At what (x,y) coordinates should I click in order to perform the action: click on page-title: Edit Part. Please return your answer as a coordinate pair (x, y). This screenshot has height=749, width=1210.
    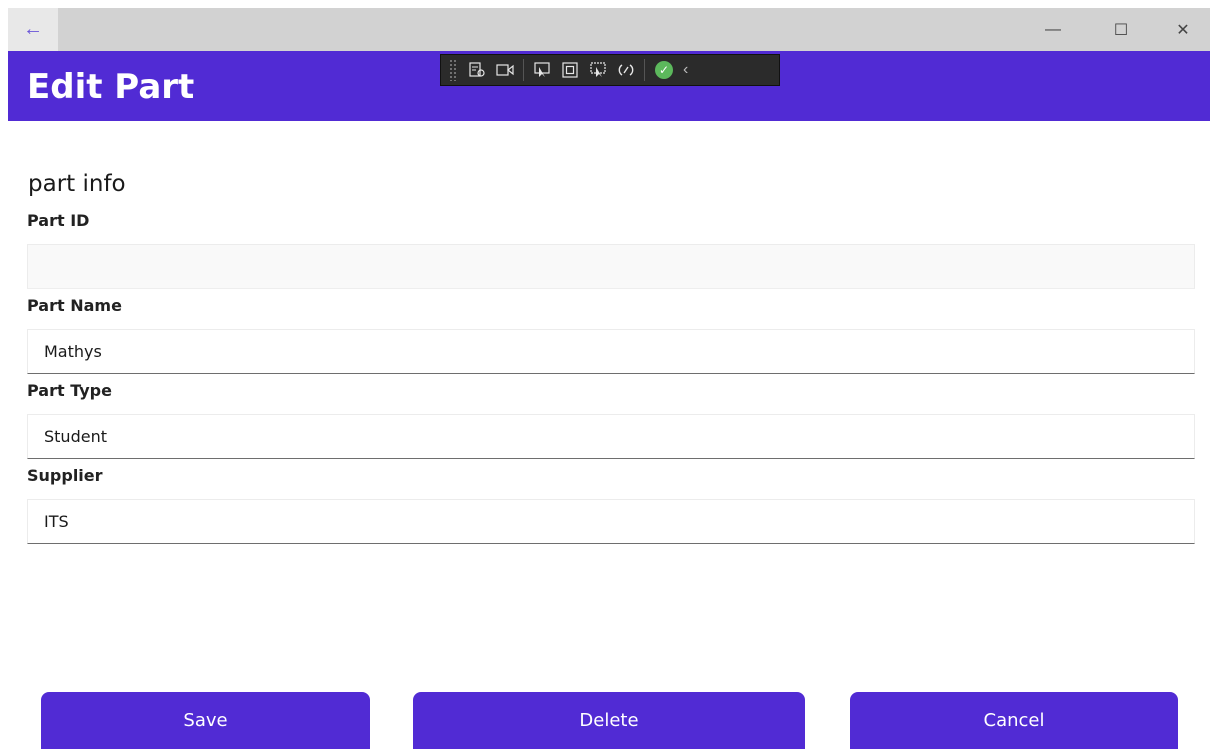
    Looking at the image, I should click on (111, 87).